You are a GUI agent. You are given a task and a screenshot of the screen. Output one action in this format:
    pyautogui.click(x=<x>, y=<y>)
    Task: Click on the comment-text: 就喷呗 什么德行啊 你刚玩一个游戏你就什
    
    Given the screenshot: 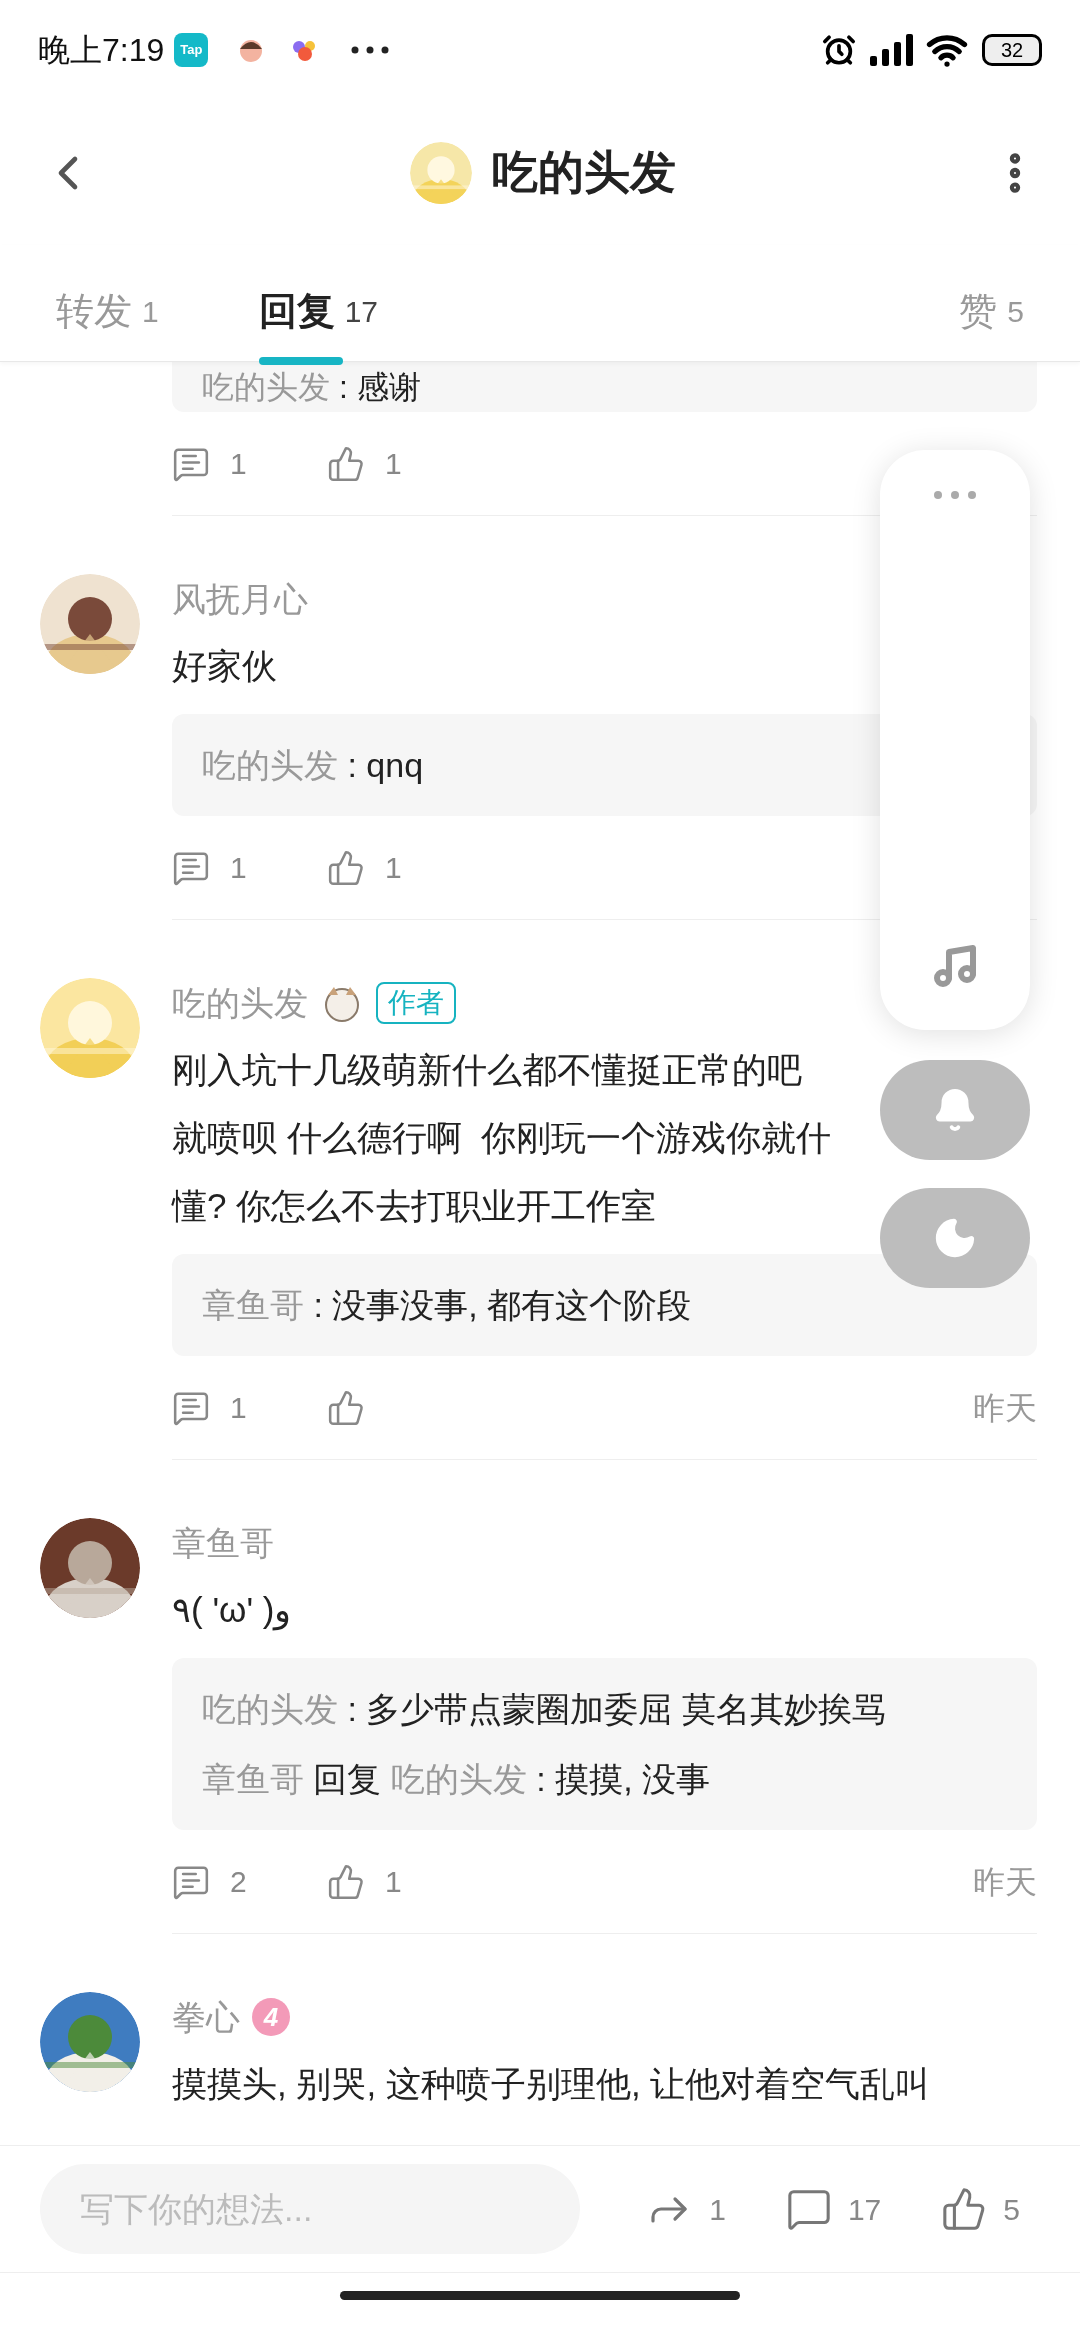 What is the action you would take?
    pyautogui.click(x=502, y=1138)
    